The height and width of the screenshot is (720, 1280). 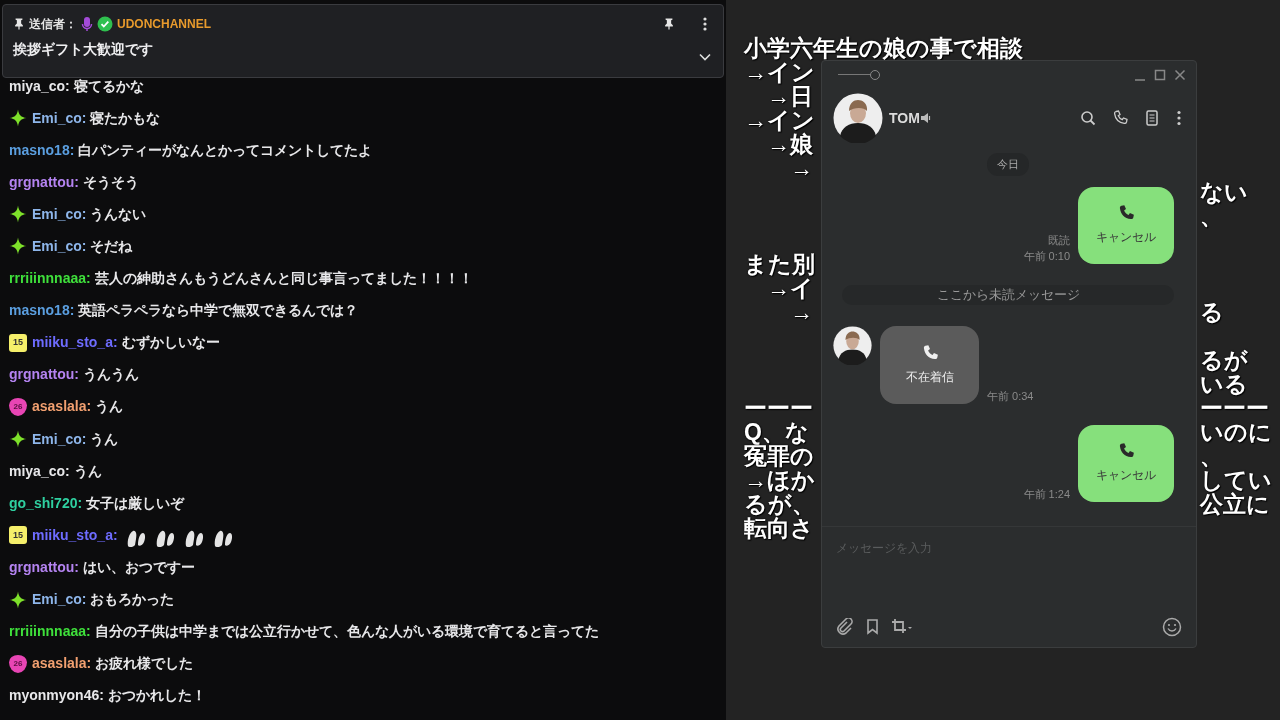 What do you see at coordinates (125, 118) in the screenshot?
I see `chat-message-text: 寝たかもな` at bounding box center [125, 118].